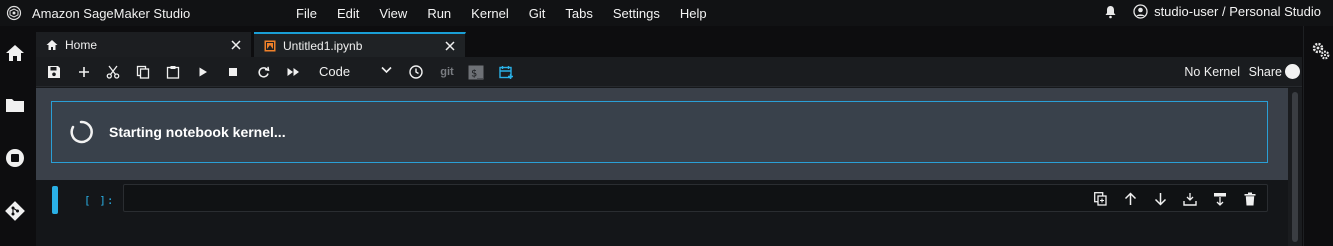 This screenshot has height=246, width=1333. What do you see at coordinates (447, 72) in the screenshot?
I see `git-diff-button: git` at bounding box center [447, 72].